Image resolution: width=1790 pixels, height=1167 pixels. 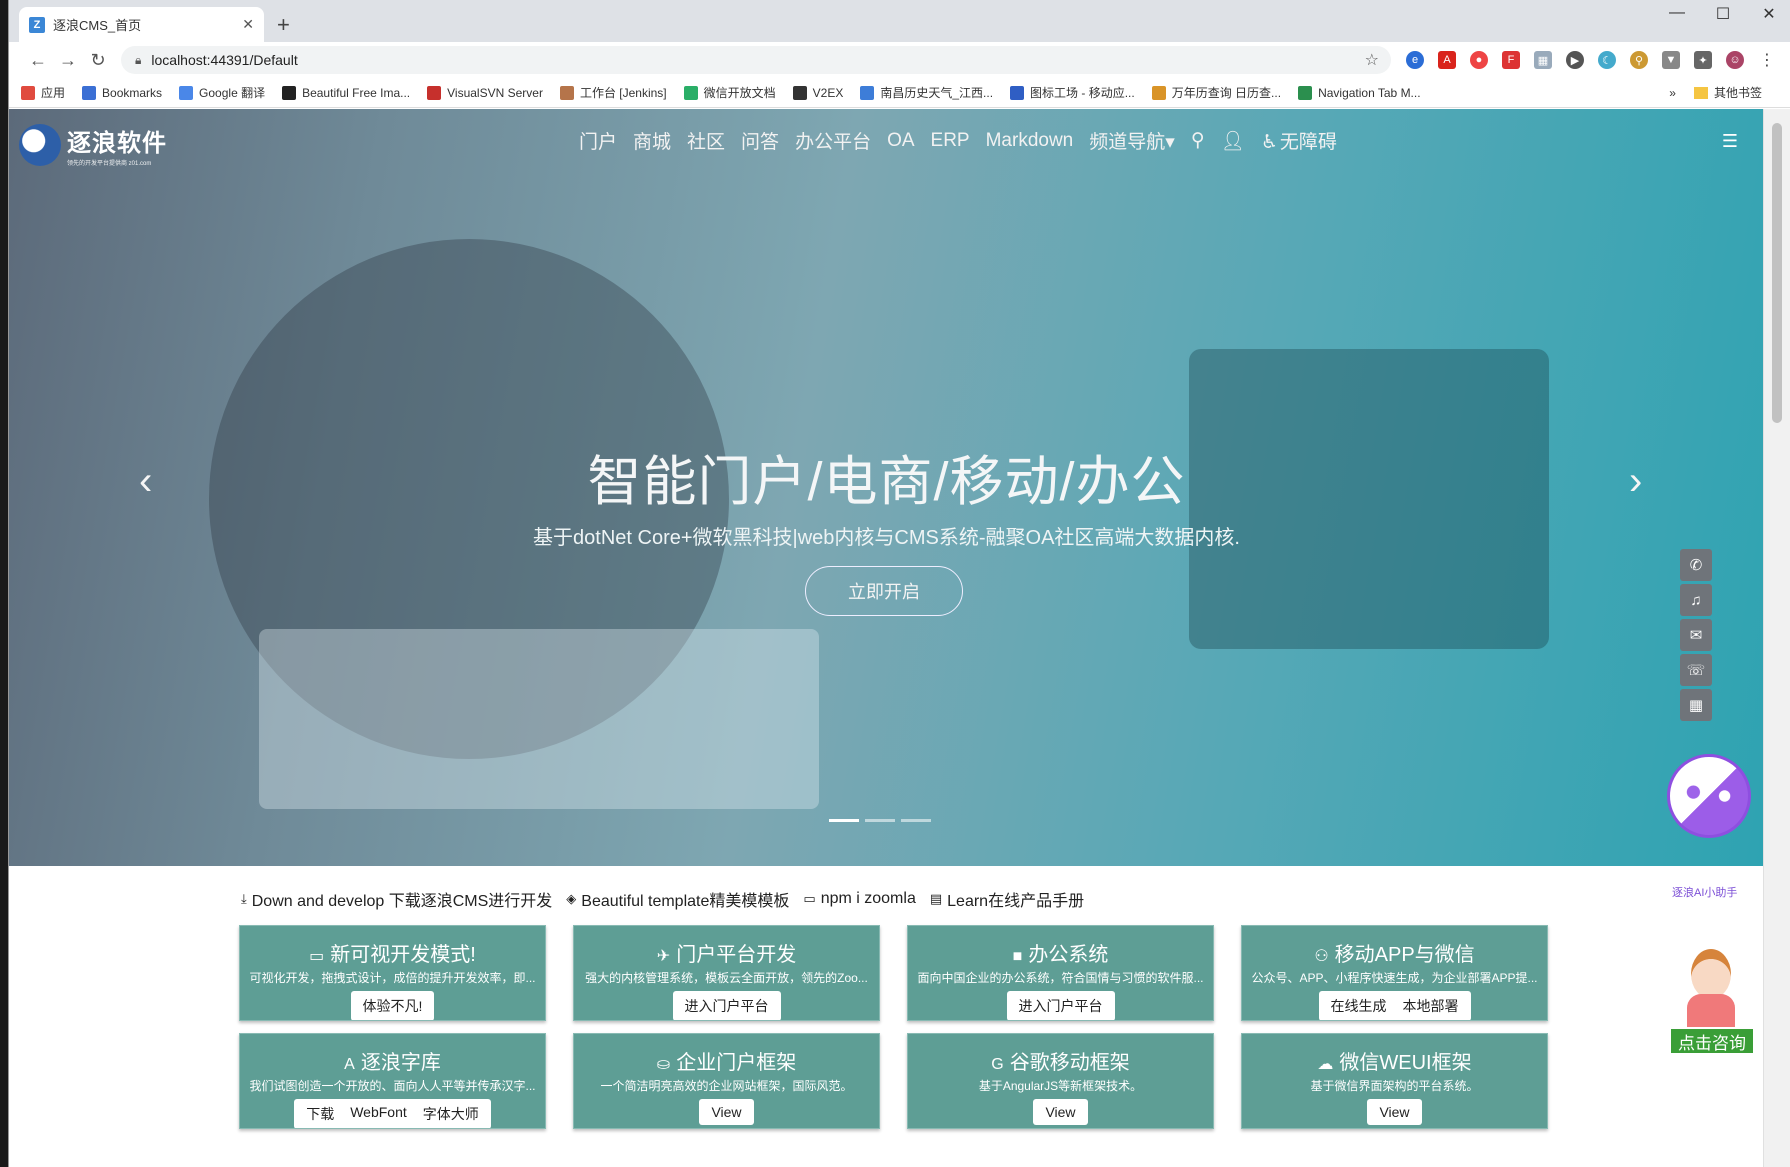 I want to click on card-icon: ⛀, so click(x=663, y=1064).